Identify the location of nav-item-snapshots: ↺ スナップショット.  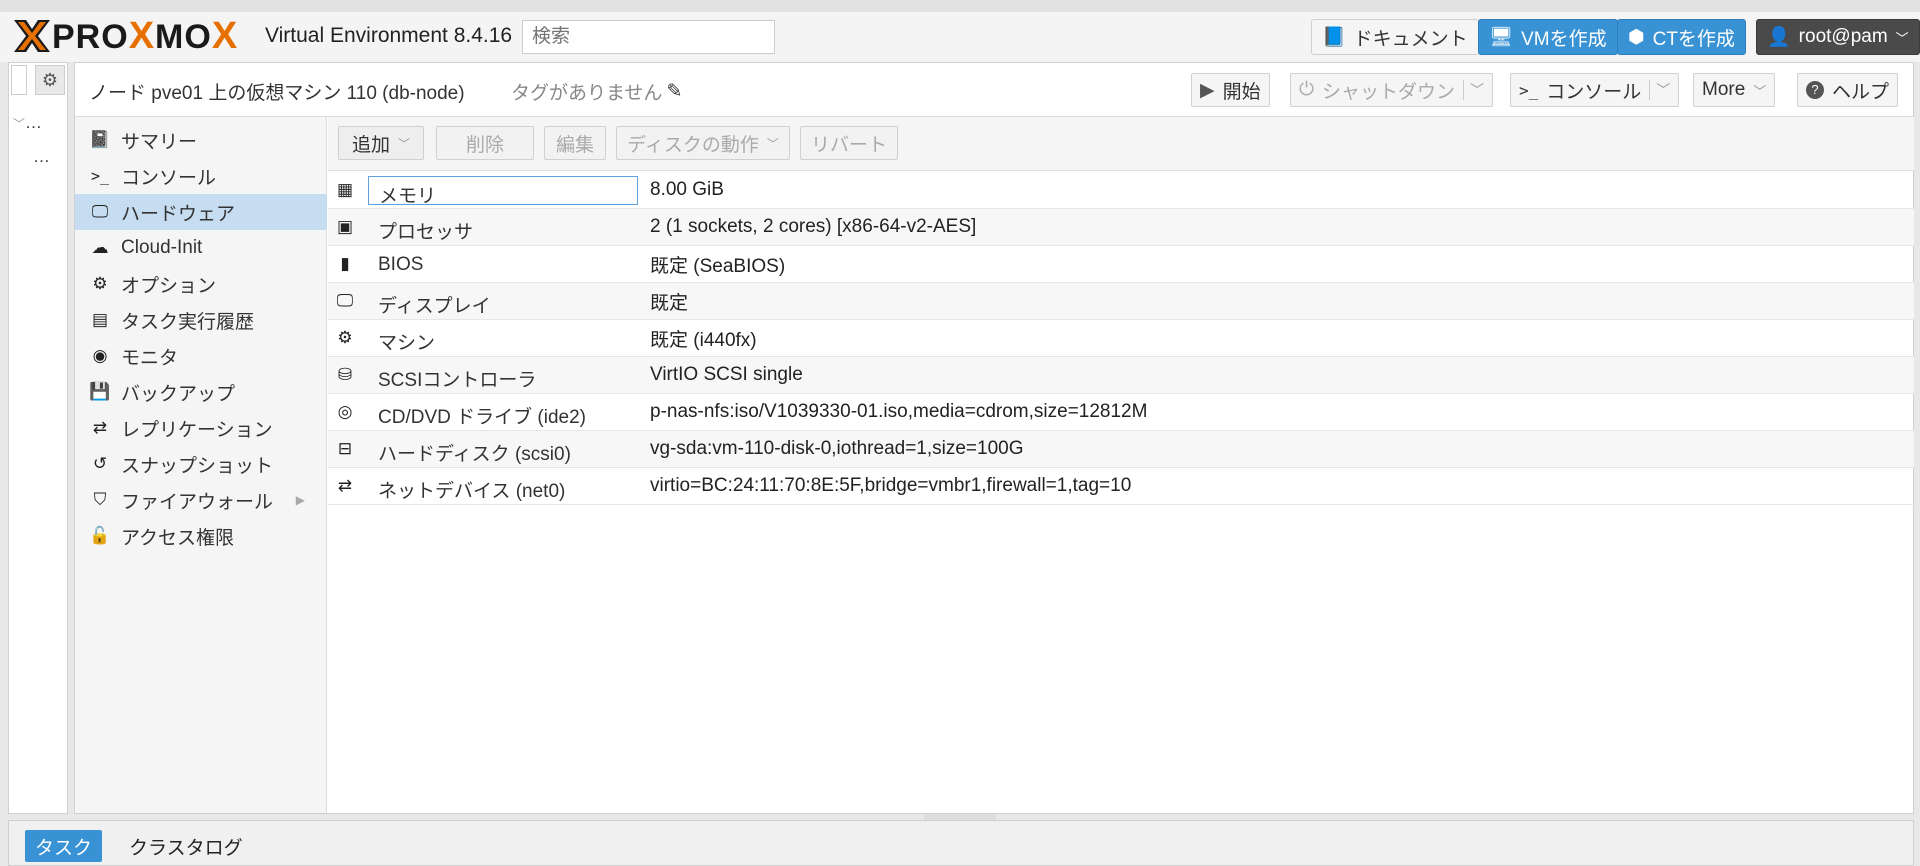
(201, 464).